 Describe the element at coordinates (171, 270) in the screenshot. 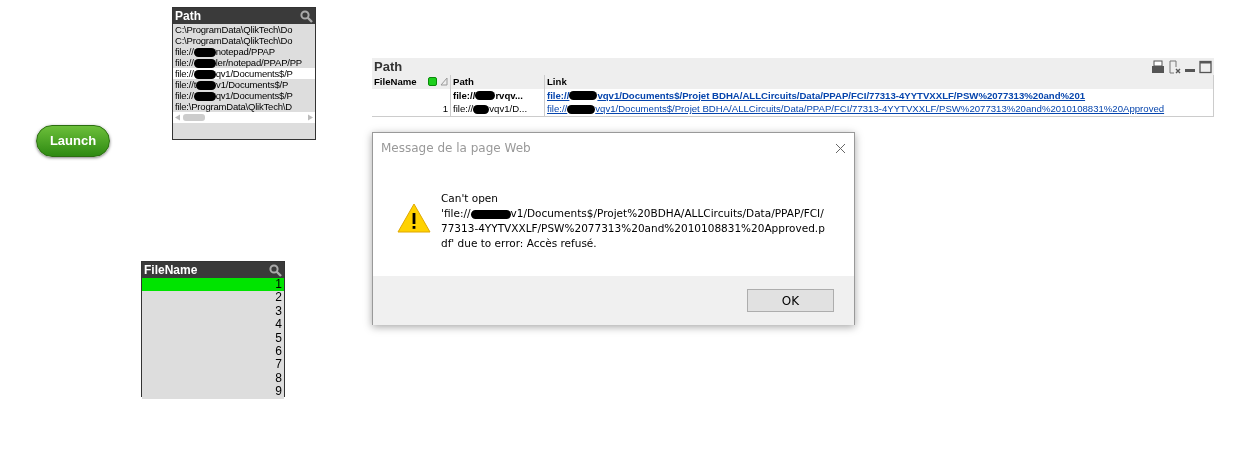

I see `listbox-title: FileName` at that location.